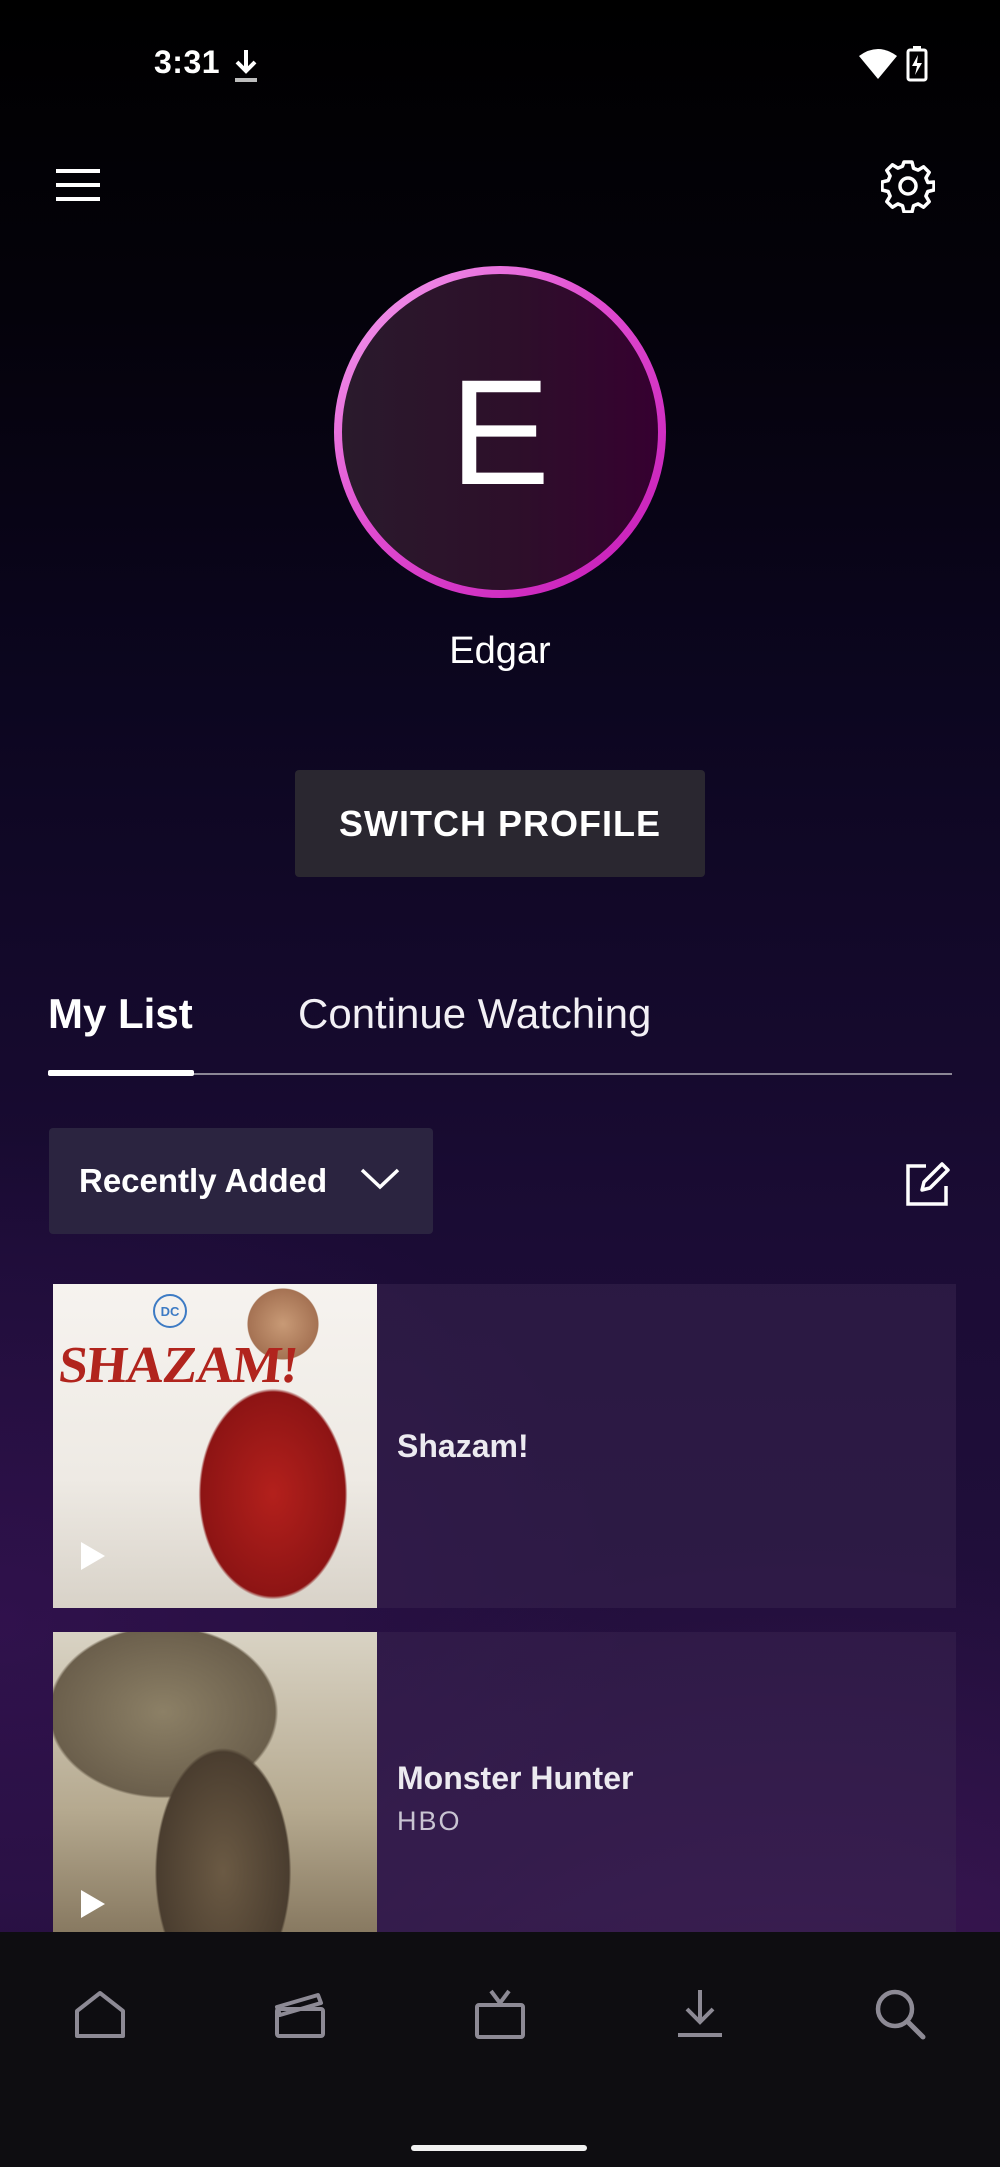 The height and width of the screenshot is (2167, 1000). What do you see at coordinates (78, 185) in the screenshot?
I see `hamburger-menu-icon` at bounding box center [78, 185].